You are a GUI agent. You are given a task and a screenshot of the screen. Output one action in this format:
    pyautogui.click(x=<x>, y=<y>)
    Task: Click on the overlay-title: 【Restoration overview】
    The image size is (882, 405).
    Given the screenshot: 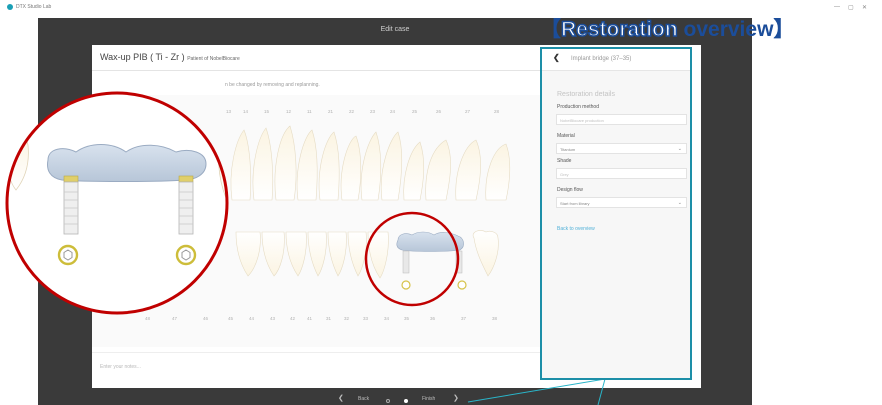 What is the action you would take?
    pyautogui.click(x=667, y=28)
    